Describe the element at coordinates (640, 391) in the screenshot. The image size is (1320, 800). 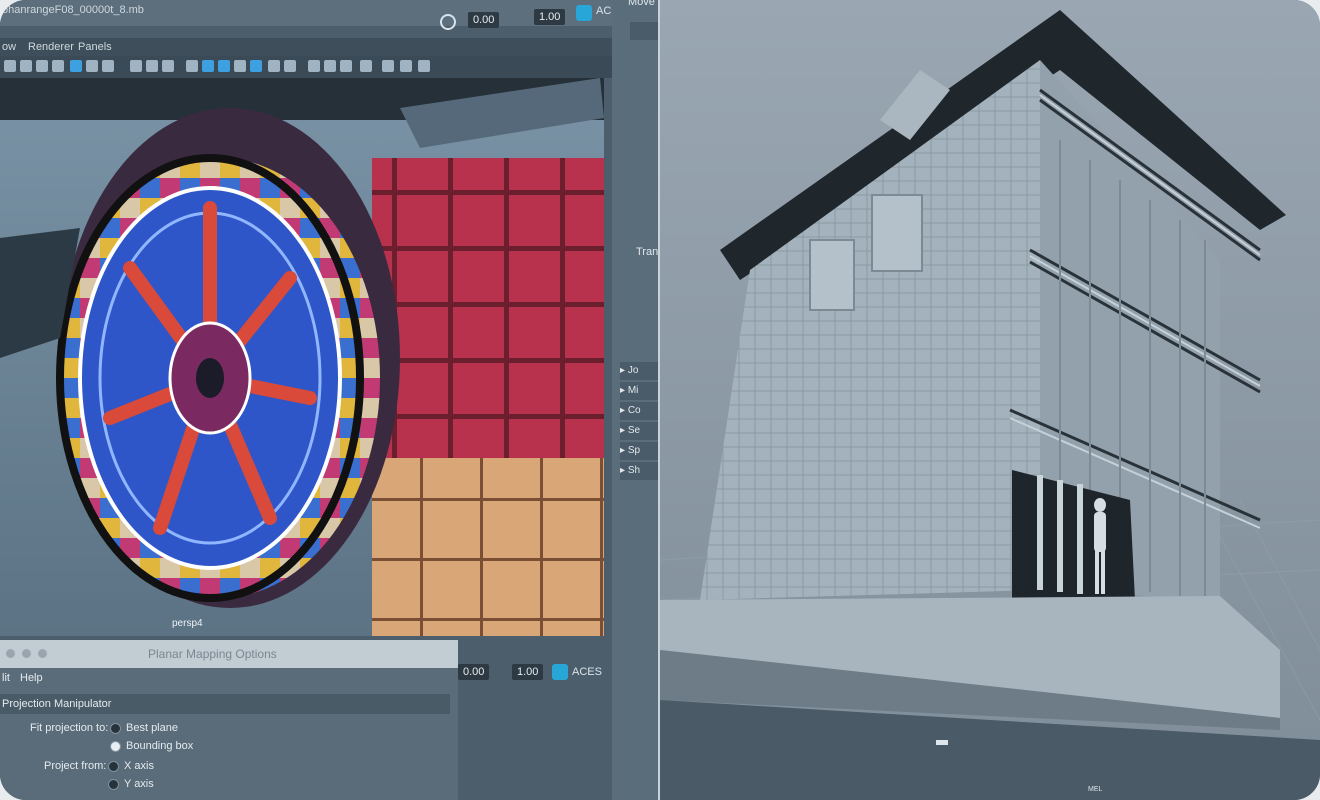
I see `section-mi: ▸ Mi` at that location.